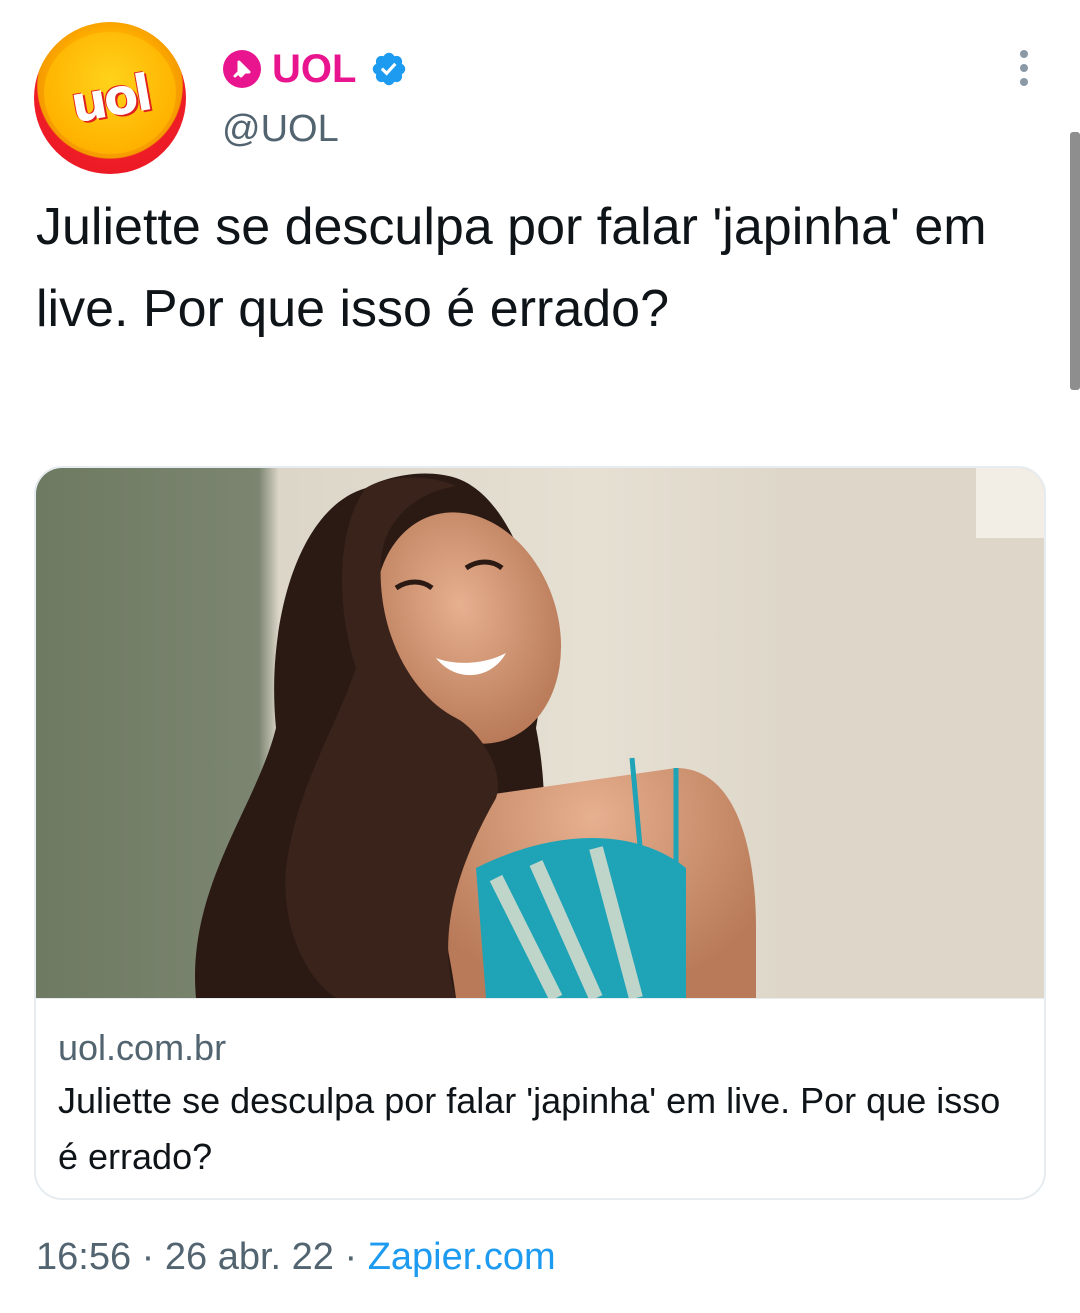 The width and height of the screenshot is (1080, 1313). What do you see at coordinates (1075, 261) in the screenshot?
I see `scrollbar` at bounding box center [1075, 261].